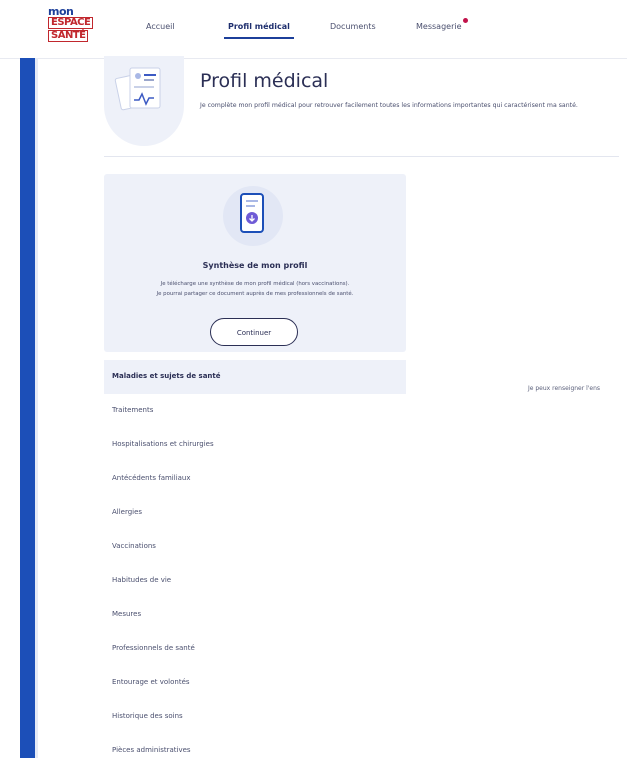 The width and height of the screenshot is (627, 768). I want to click on menu-item-pieces: Pièces administratives, so click(255, 751).